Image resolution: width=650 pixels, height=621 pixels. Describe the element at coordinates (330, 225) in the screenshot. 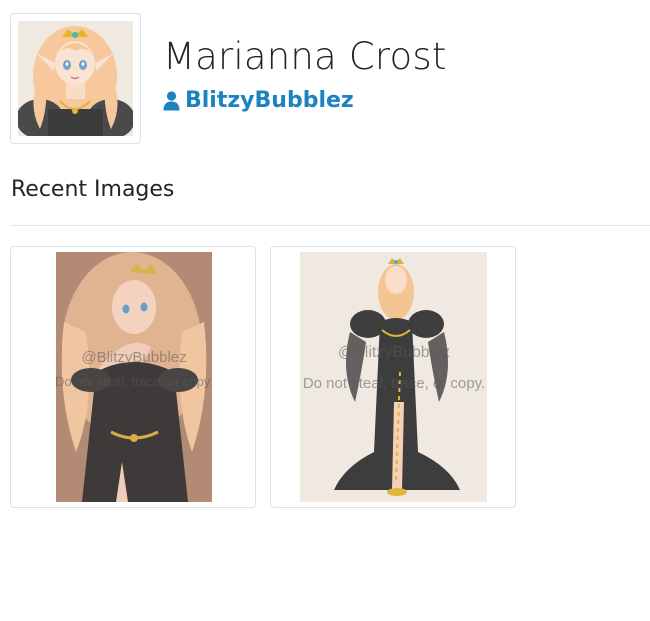

I see `divider` at that location.